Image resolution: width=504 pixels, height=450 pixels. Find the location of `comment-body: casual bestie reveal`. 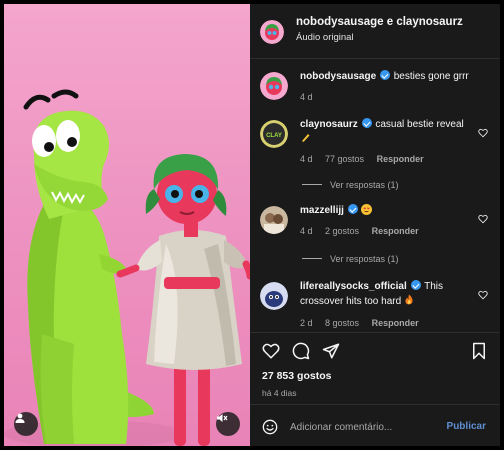

comment-body: casual bestie reveal is located at coordinates (419, 124).